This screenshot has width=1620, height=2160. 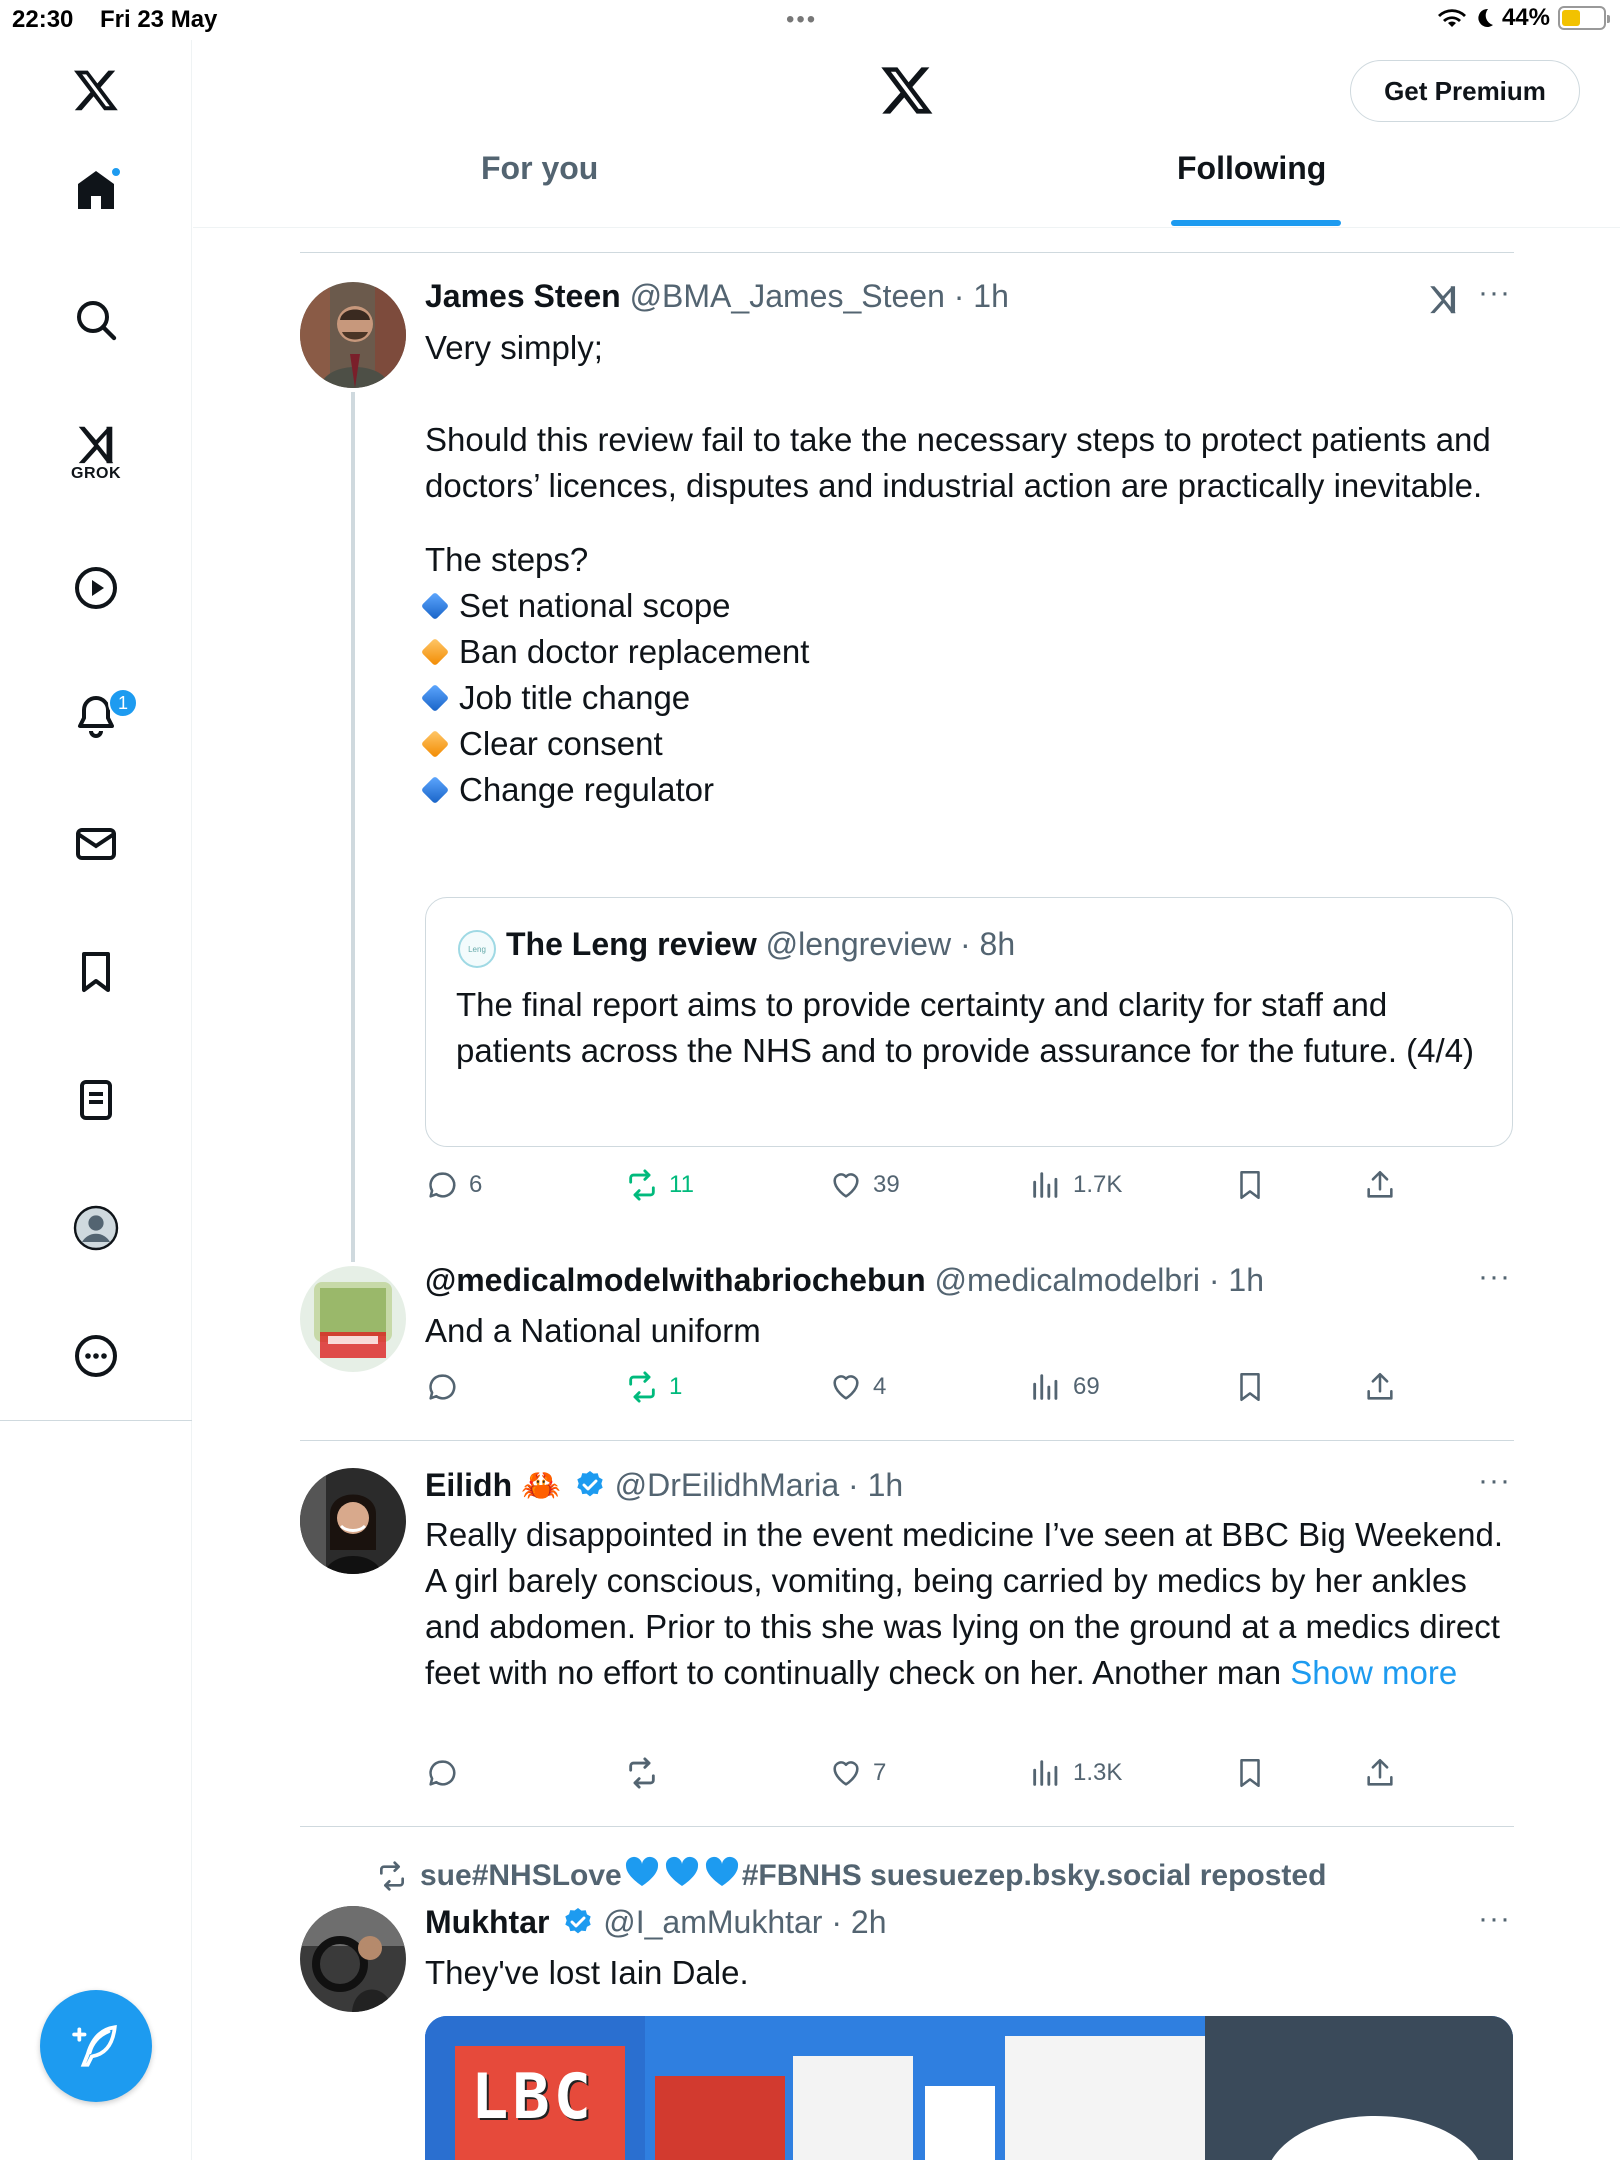 What do you see at coordinates (857, 1773) in the screenshot?
I see `like-button: 7` at bounding box center [857, 1773].